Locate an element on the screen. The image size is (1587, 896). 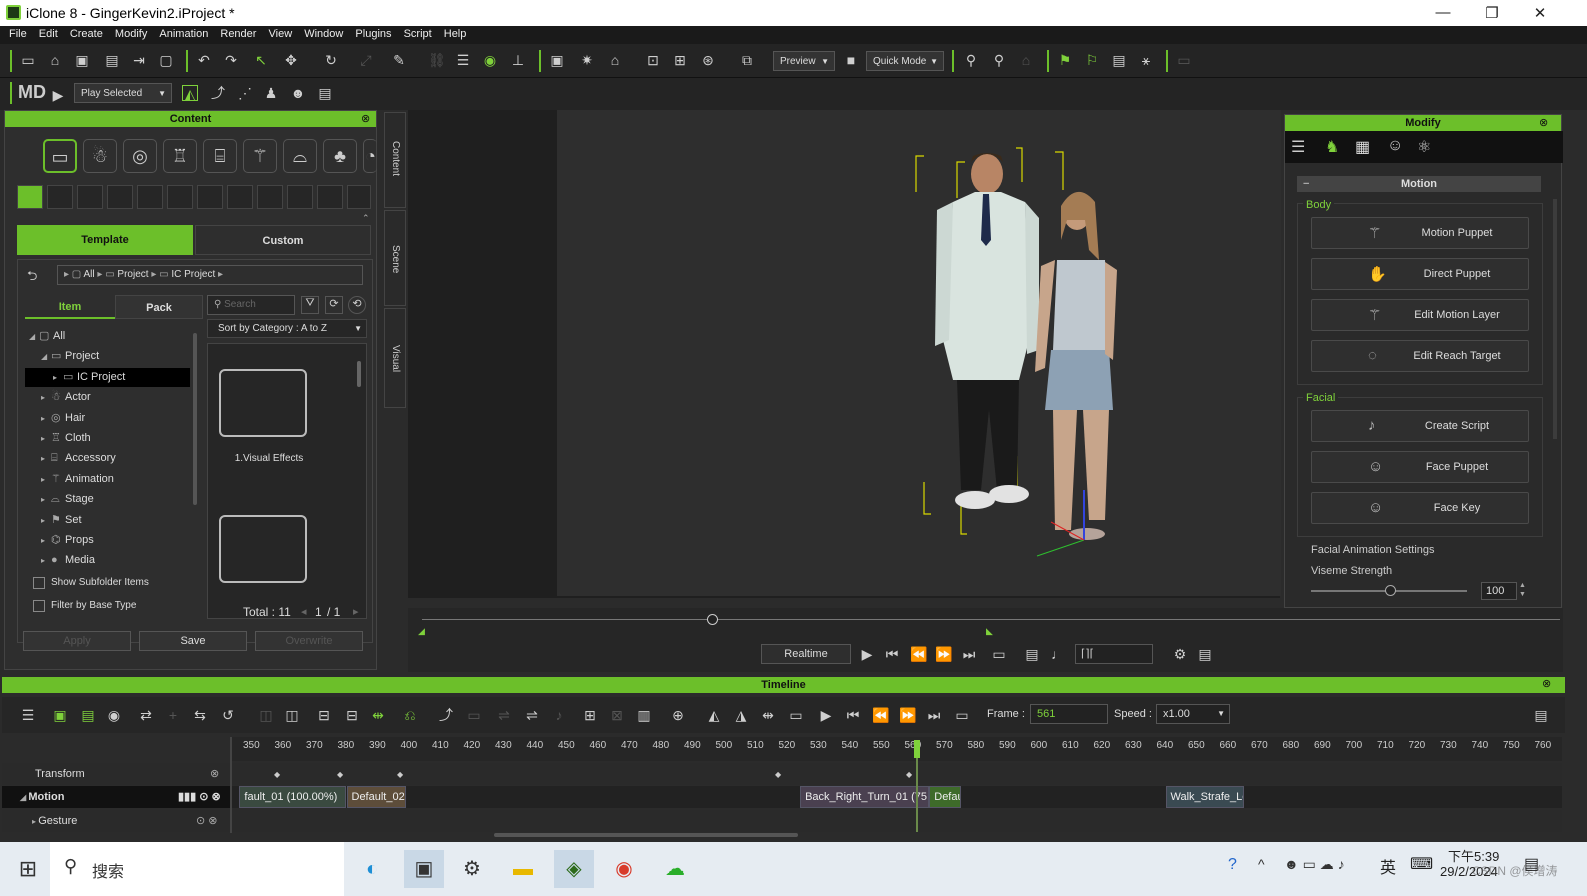
tree-item: ▸ ⌸ Accessory is located at coordinates (107, 458).